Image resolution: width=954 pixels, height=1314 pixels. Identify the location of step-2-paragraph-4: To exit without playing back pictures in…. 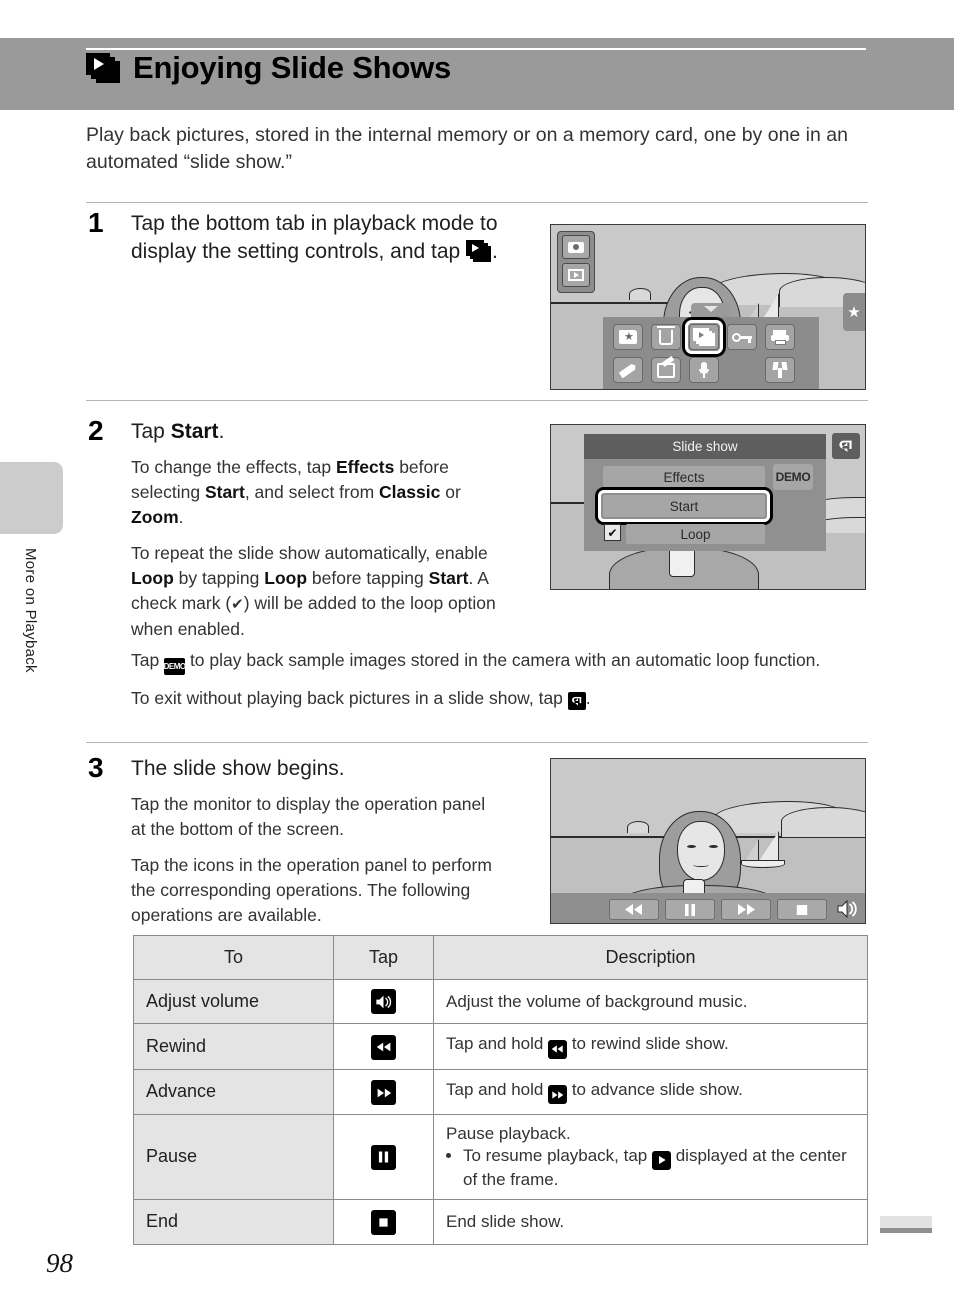
(361, 699).